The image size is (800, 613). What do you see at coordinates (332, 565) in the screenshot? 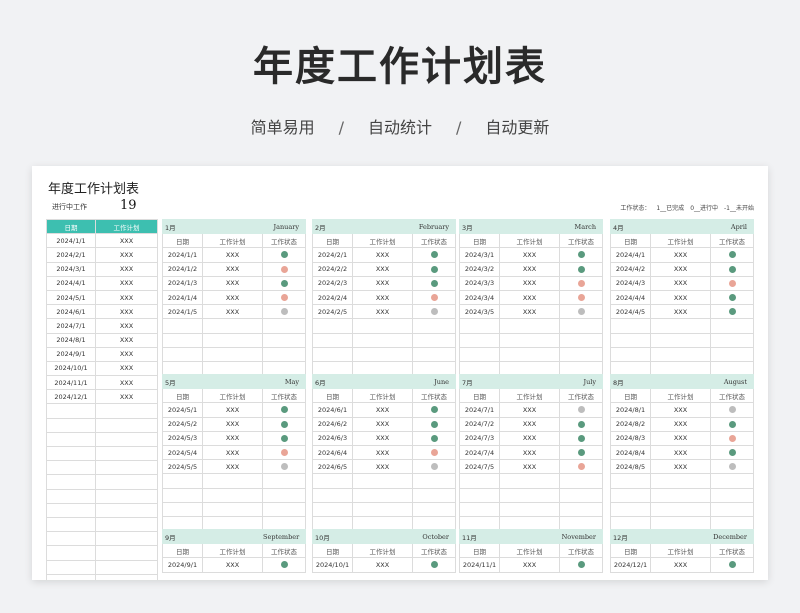
I see `date-cell: 2024/10/1` at bounding box center [332, 565].